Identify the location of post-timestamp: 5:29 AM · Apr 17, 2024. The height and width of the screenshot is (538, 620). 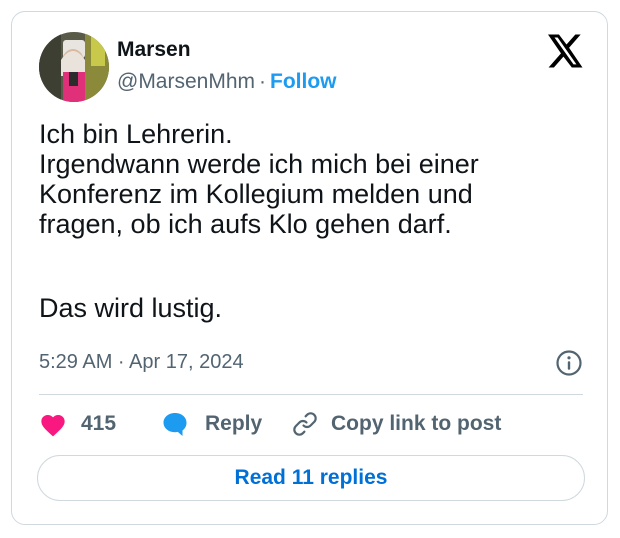
(141, 362).